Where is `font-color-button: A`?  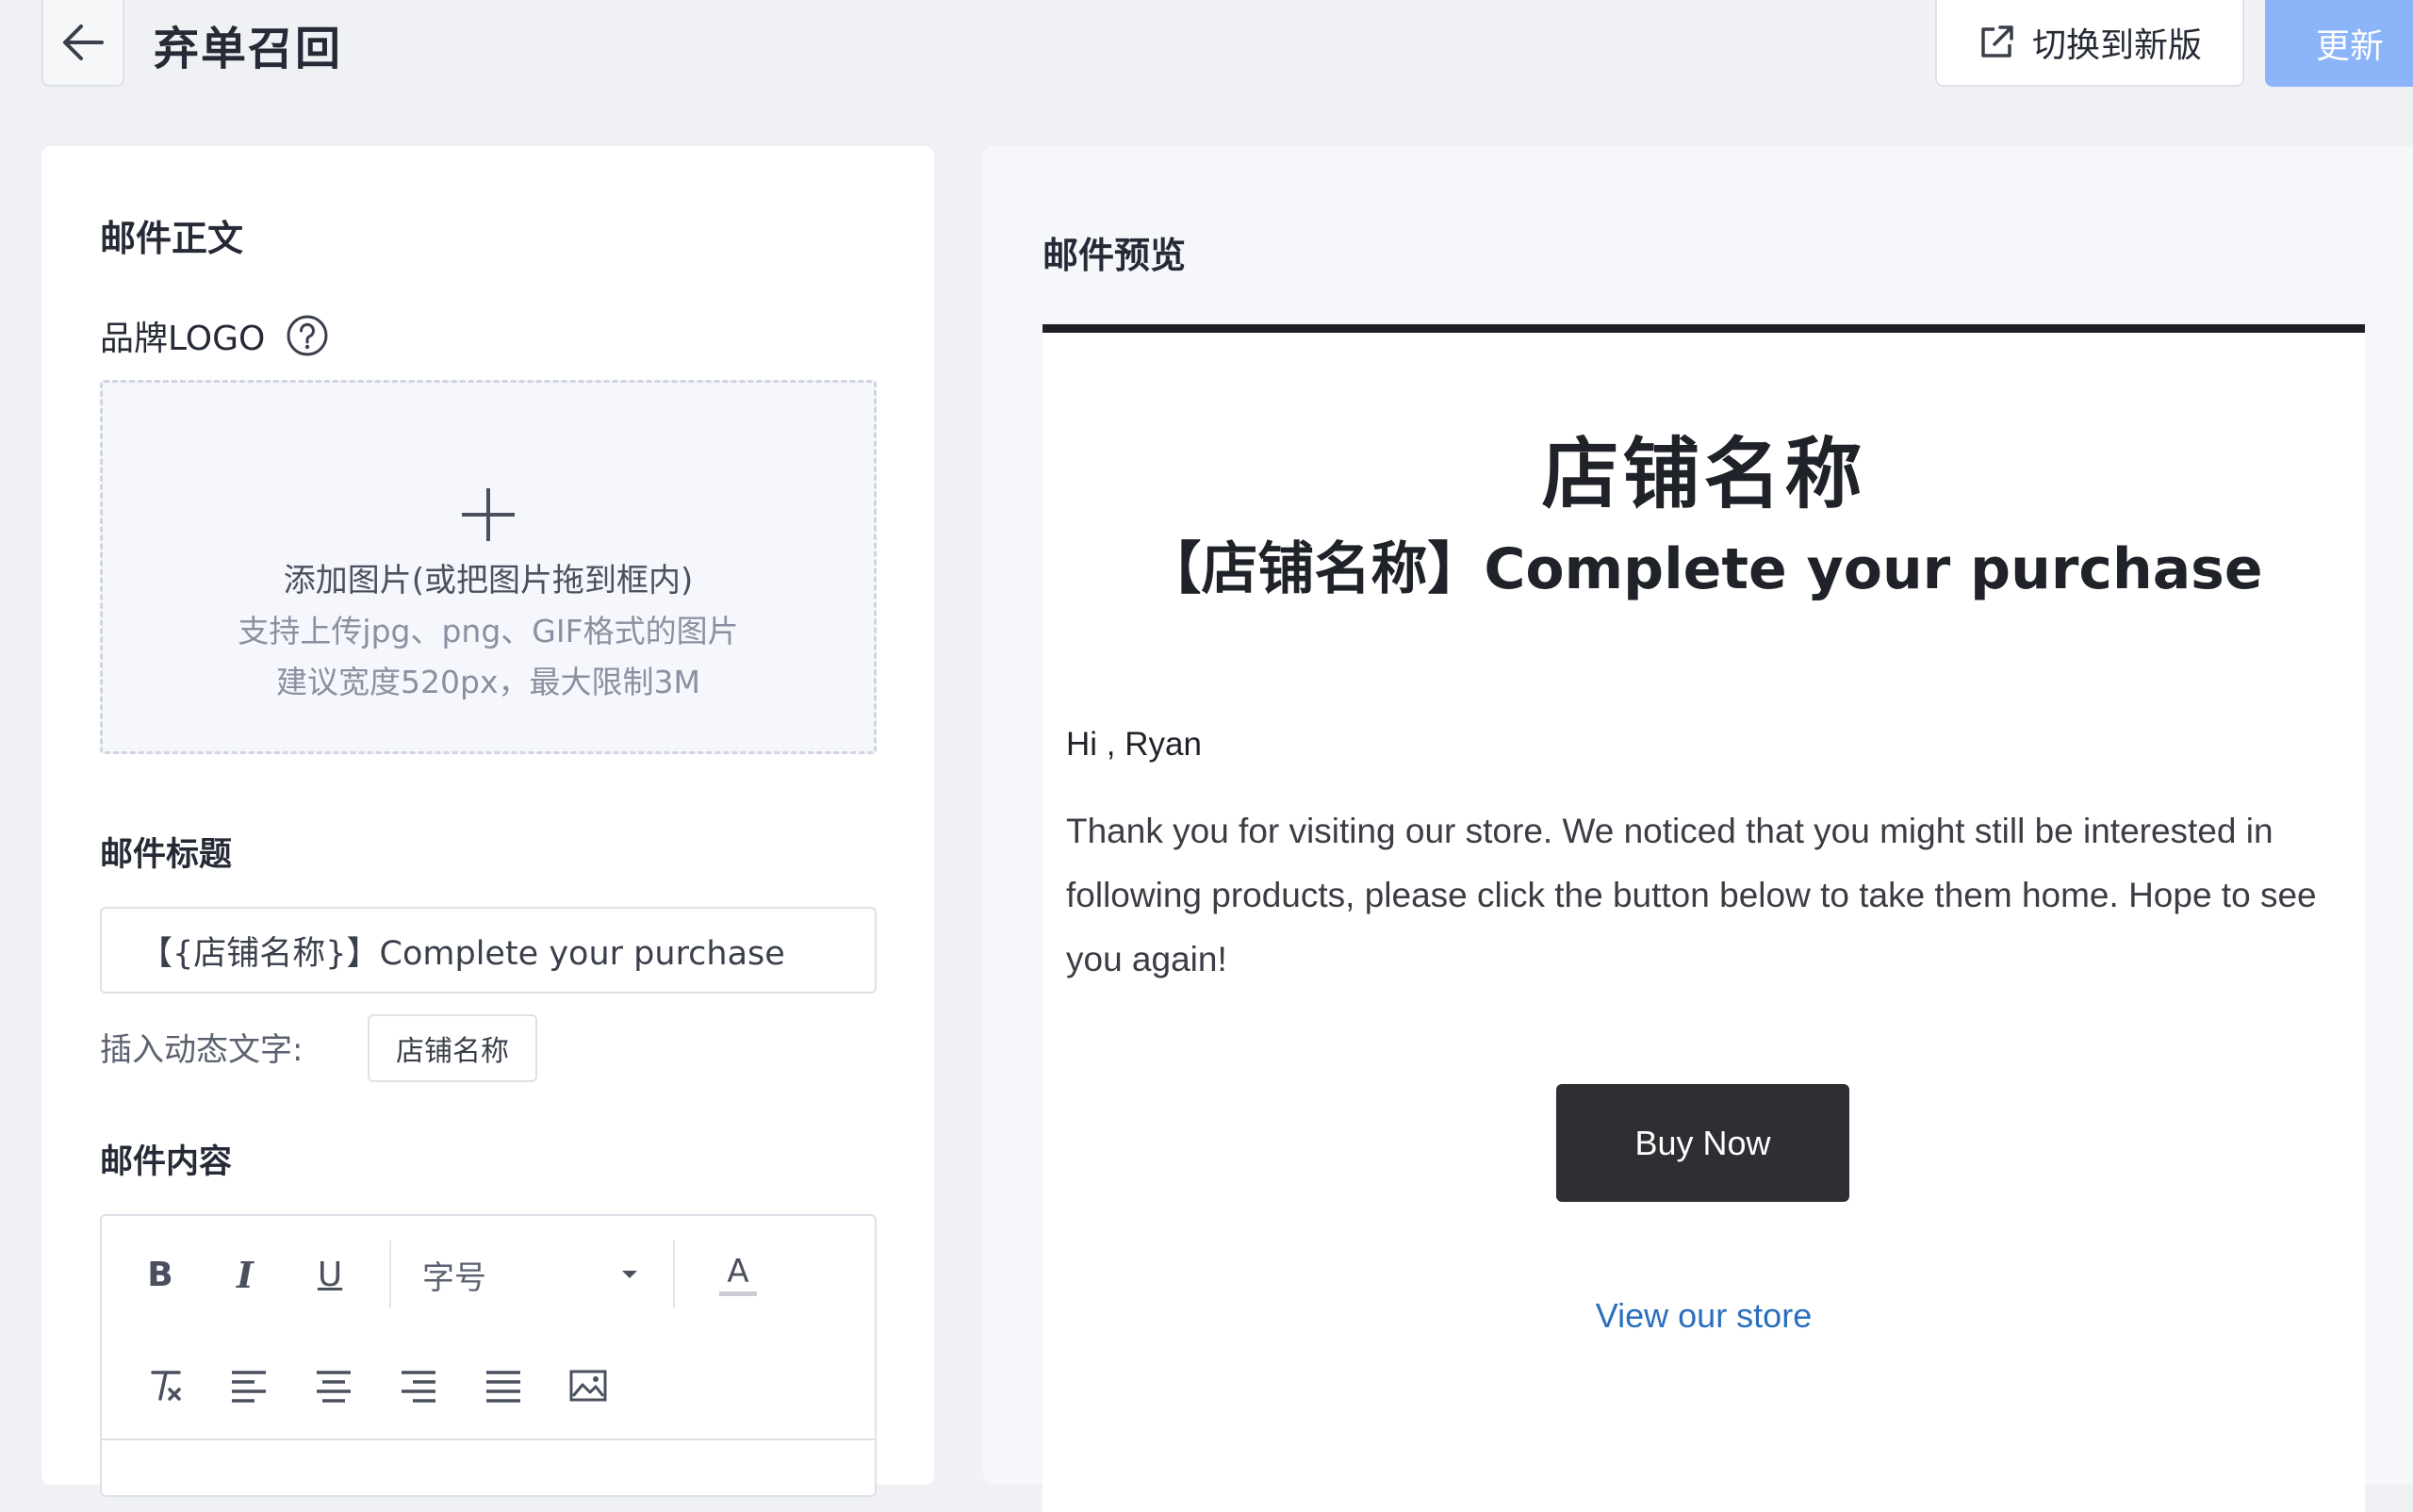 font-color-button: A is located at coordinates (738, 1275).